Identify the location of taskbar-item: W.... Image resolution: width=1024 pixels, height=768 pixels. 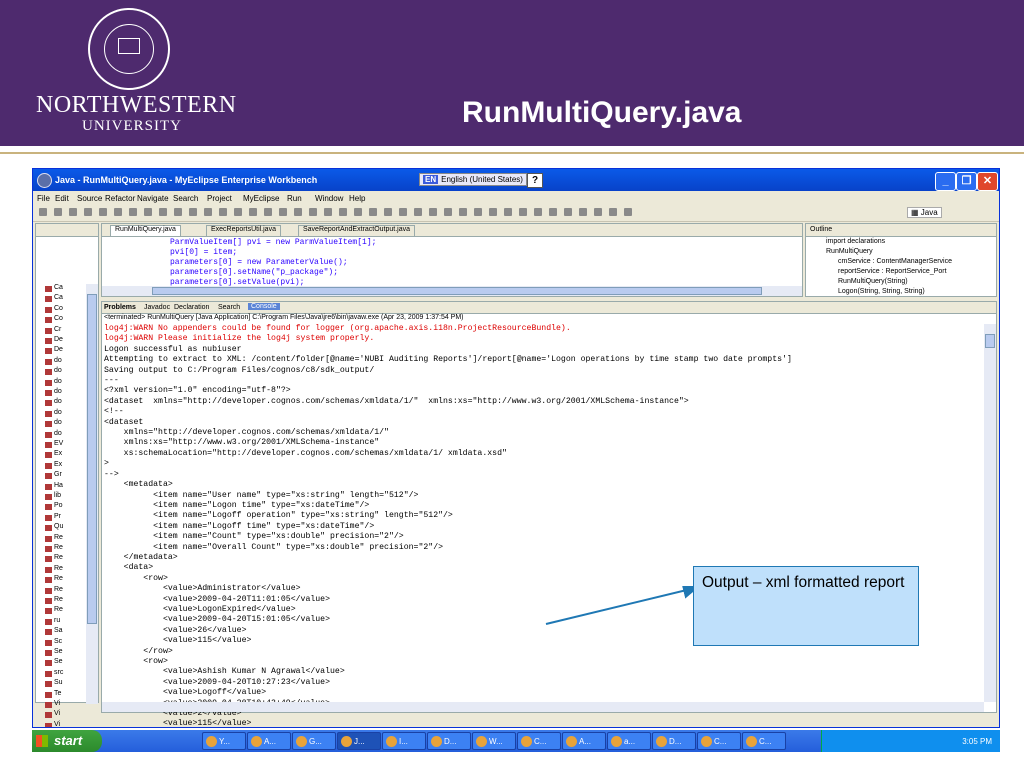
(494, 741).